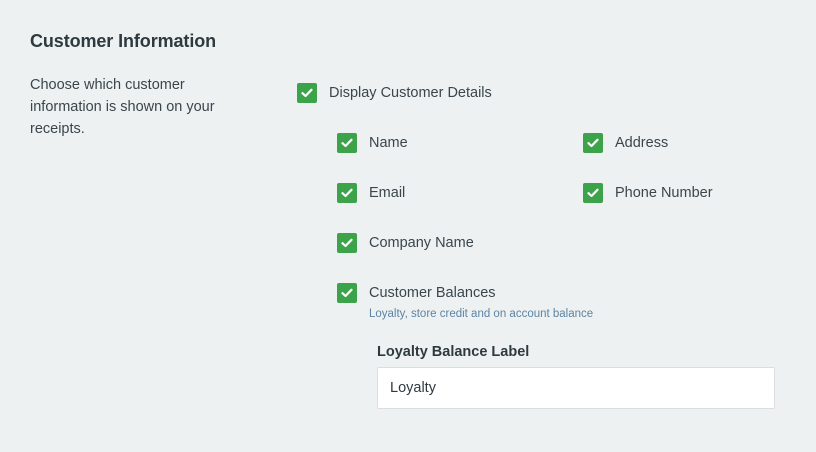  Describe the element at coordinates (387, 193) in the screenshot. I see `email-label: Email` at that location.